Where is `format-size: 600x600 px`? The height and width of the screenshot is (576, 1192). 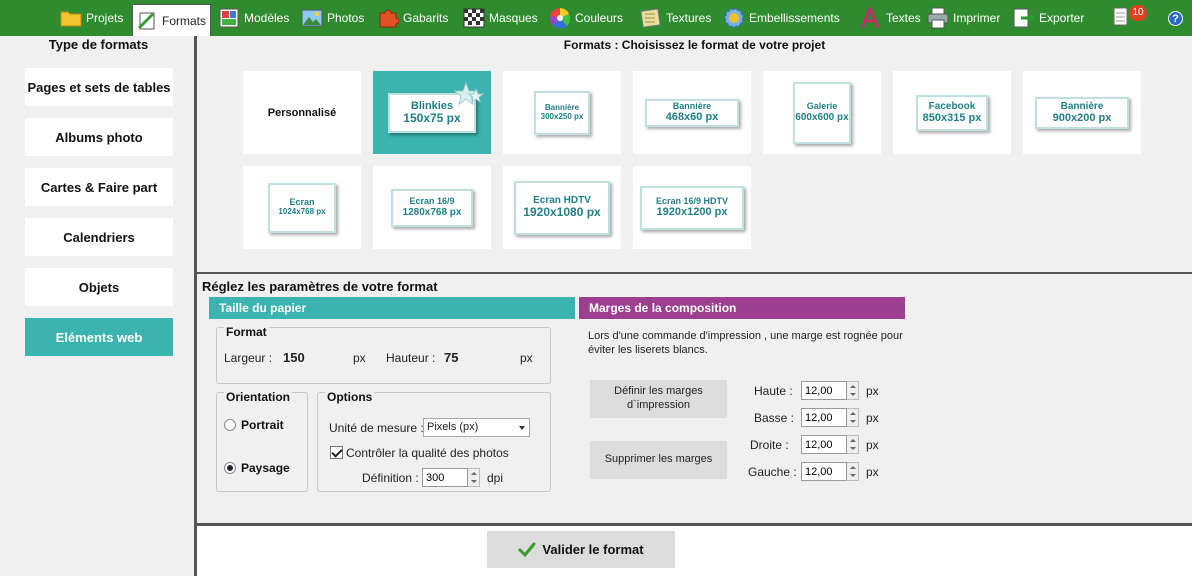
format-size: 600x600 px is located at coordinates (822, 117).